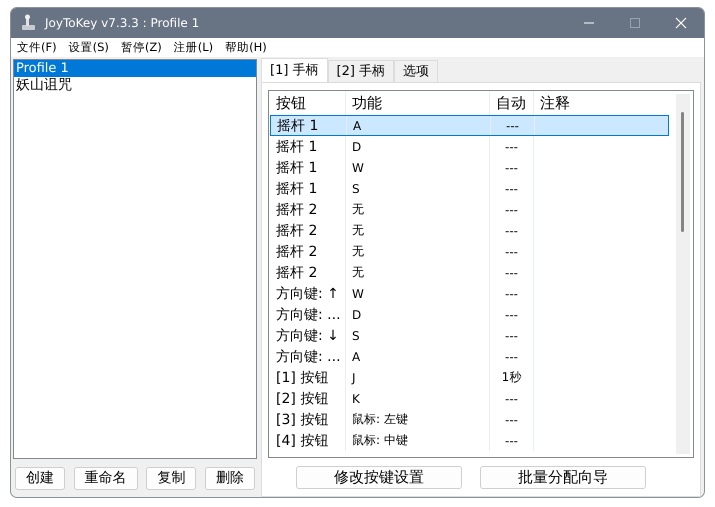 This screenshot has width=715, height=507. Describe the element at coordinates (511, 377) in the screenshot. I see `table-cell: 1秒` at that location.